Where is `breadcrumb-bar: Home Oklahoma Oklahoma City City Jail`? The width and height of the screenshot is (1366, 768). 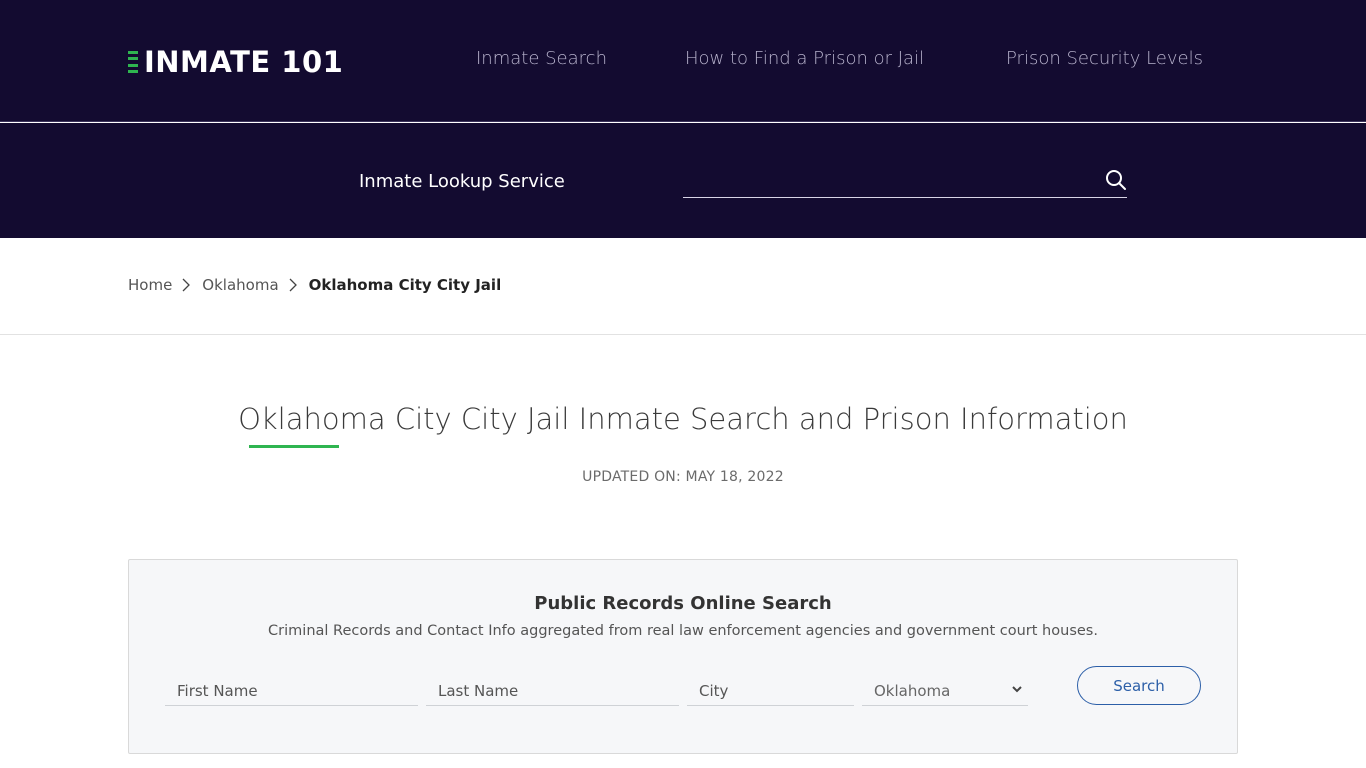
breadcrumb-bar: Home Oklahoma Oklahoma City City Jail is located at coordinates (683, 286).